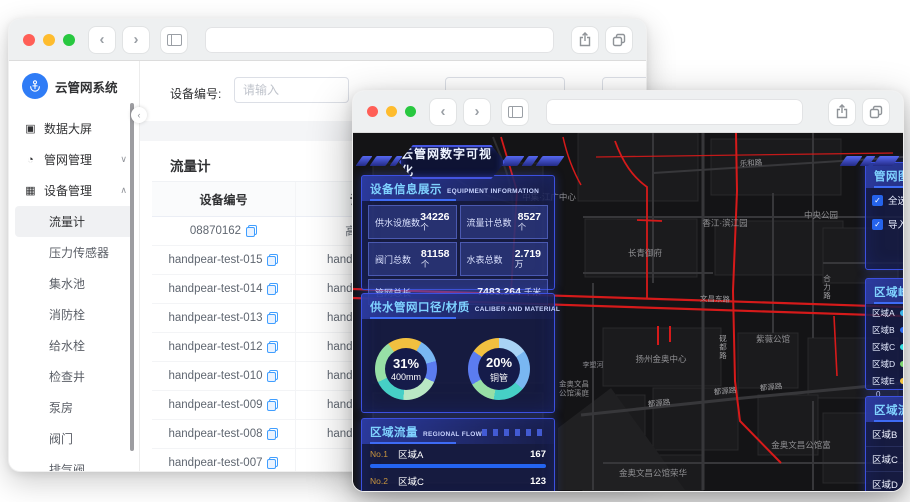 The width and height of the screenshot is (910, 502). I want to click on flow-value: 167, so click(538, 454).